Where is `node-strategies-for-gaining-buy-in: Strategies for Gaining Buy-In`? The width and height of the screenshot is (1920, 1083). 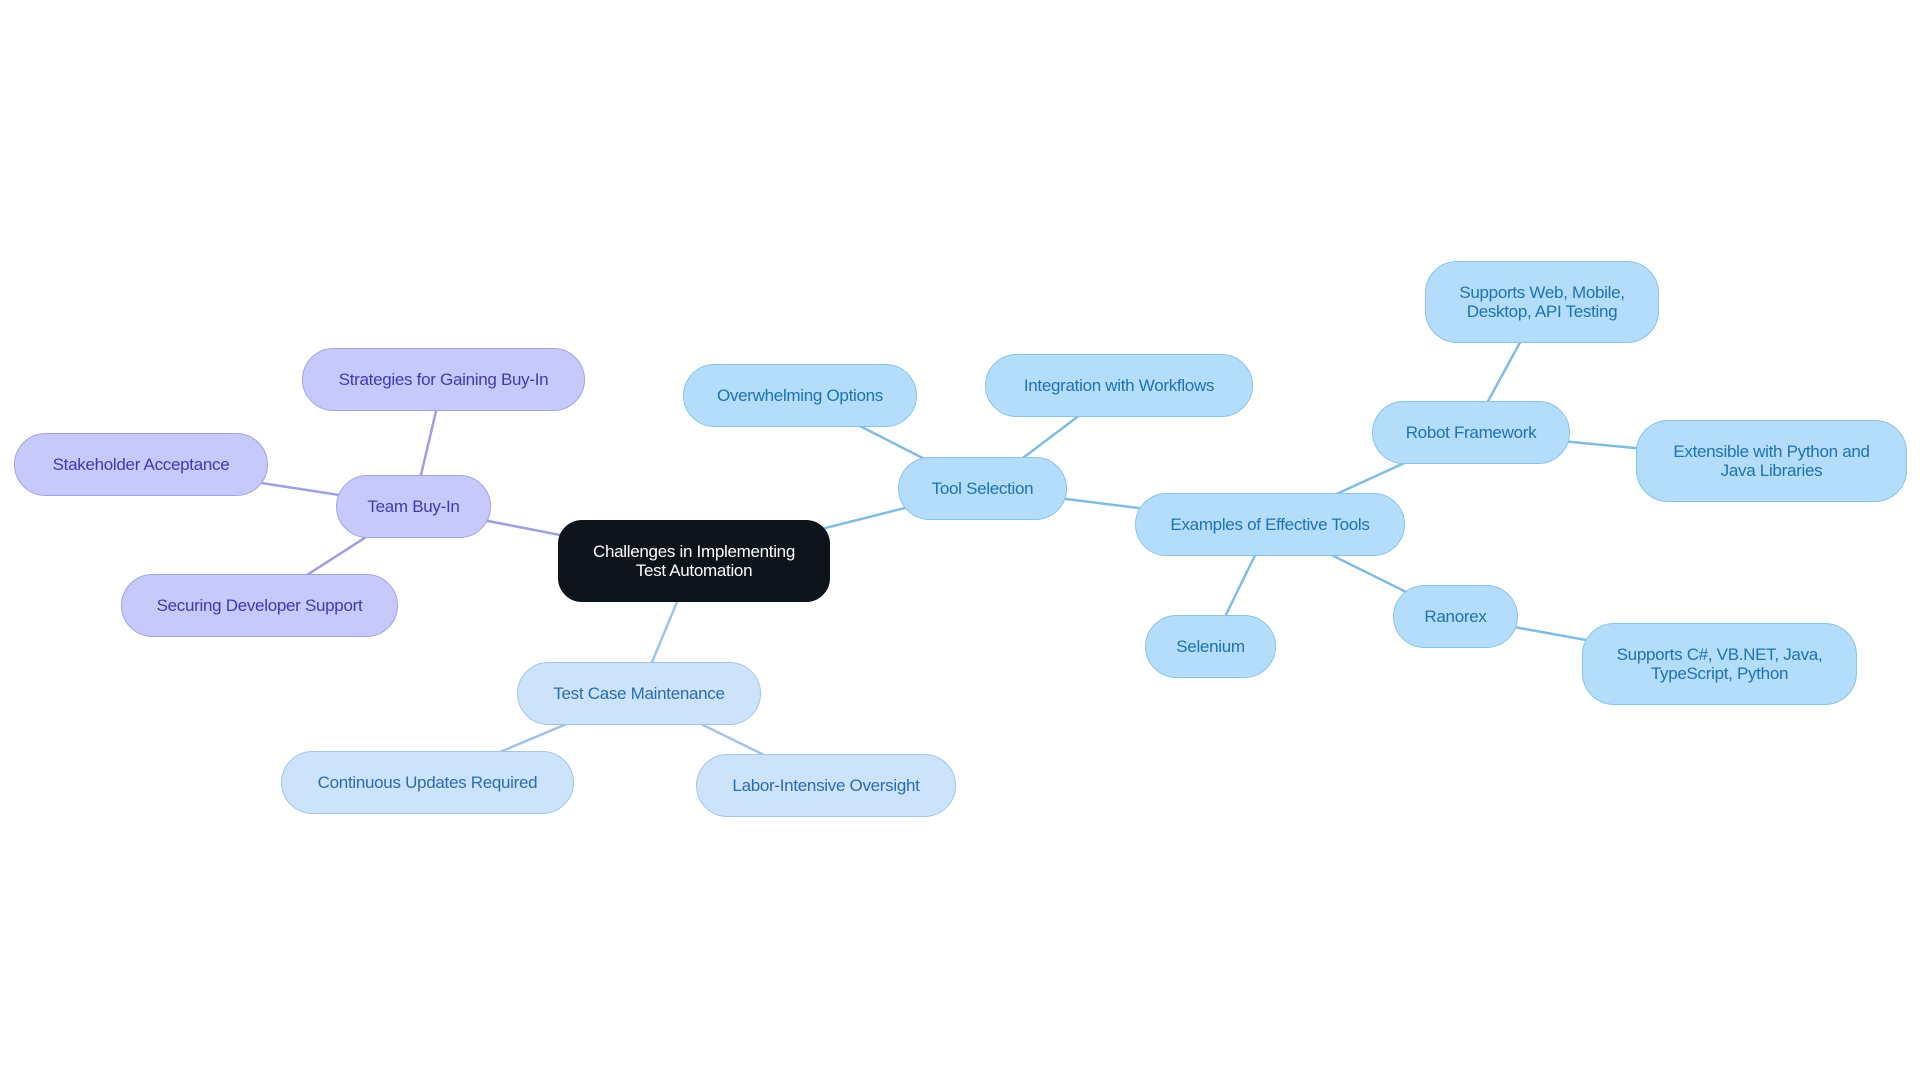 node-strategies-for-gaining-buy-in: Strategies for Gaining Buy-In is located at coordinates (443, 379).